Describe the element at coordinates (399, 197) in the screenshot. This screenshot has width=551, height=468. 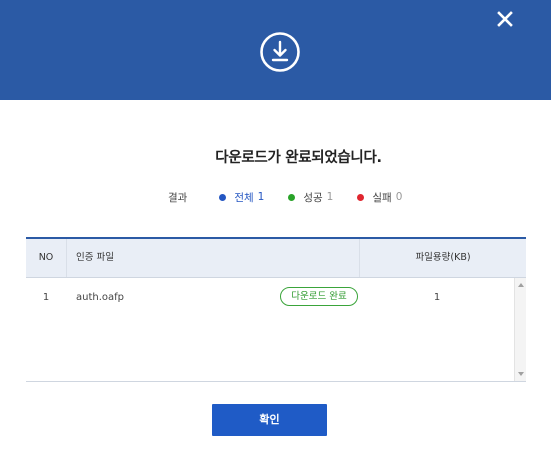
I see `fail-value: 0` at that location.